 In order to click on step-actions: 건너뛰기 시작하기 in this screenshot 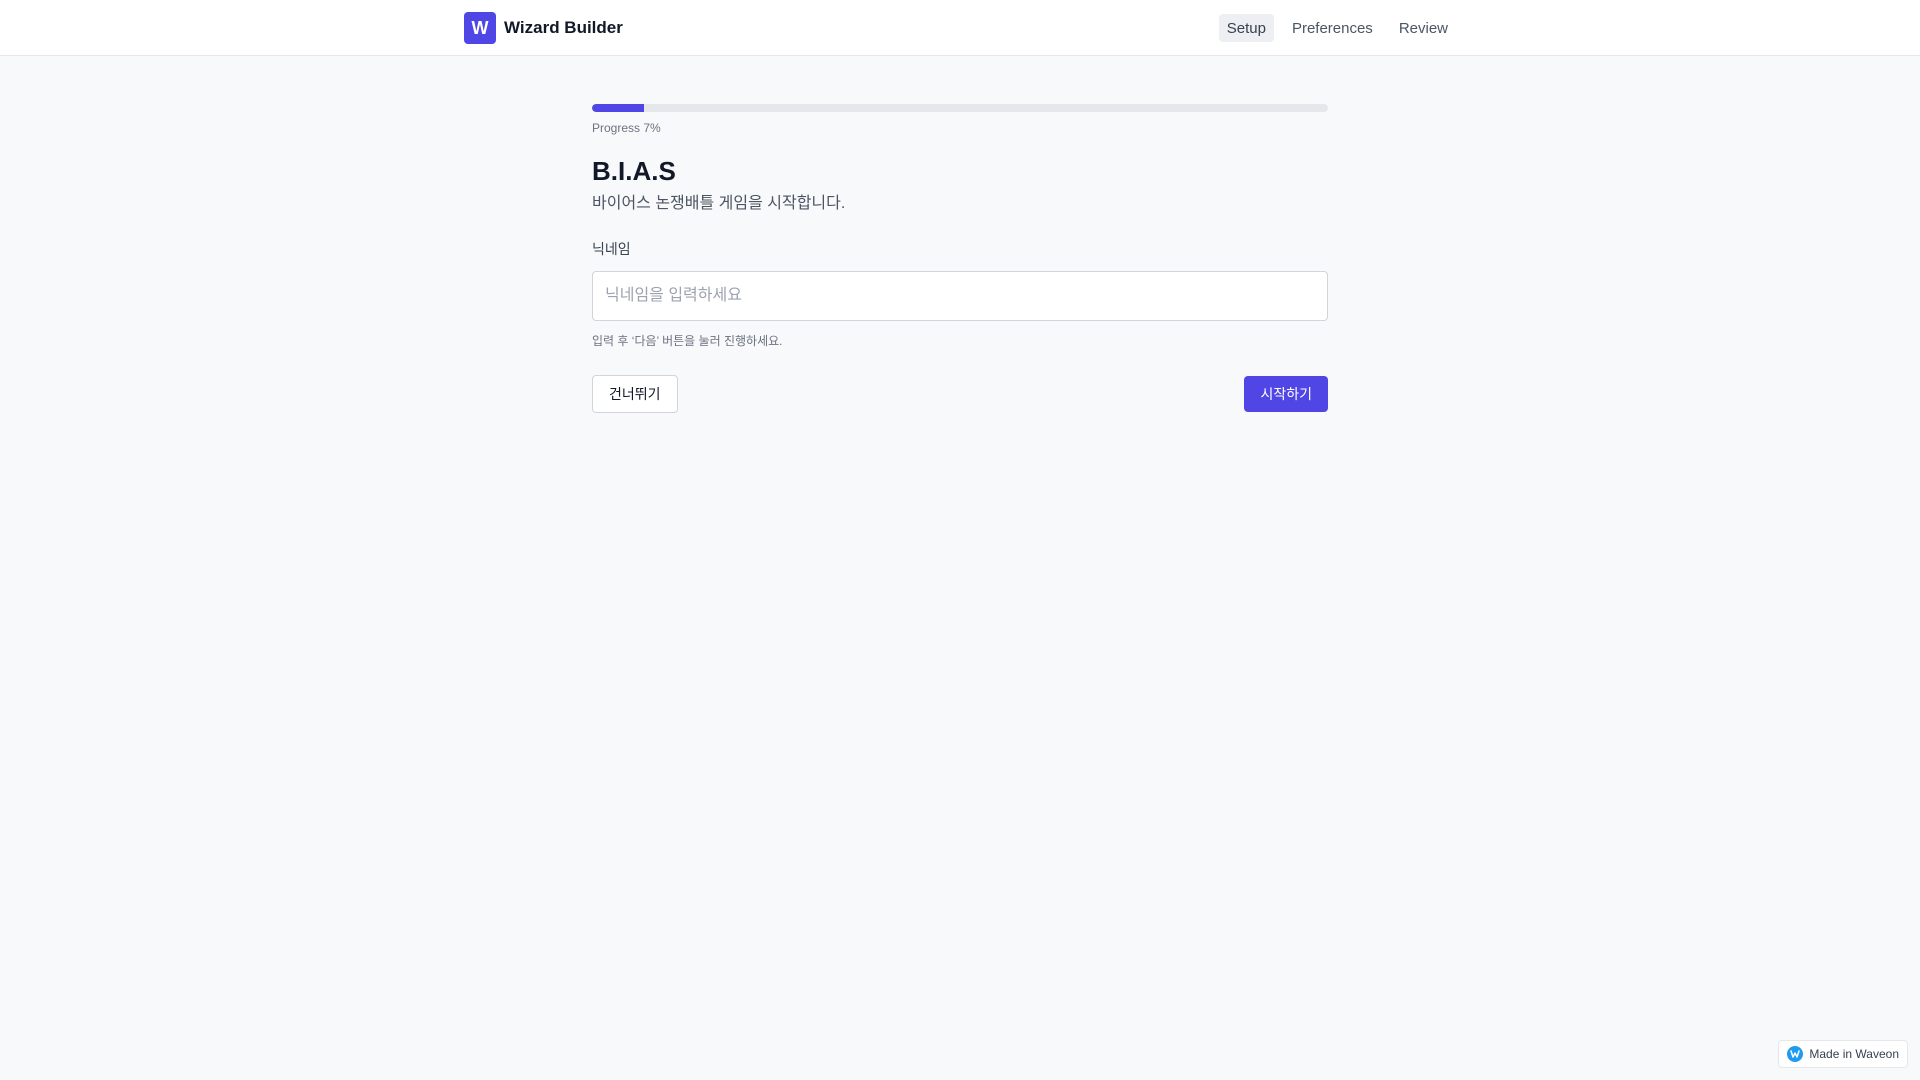, I will do `click(960, 394)`.